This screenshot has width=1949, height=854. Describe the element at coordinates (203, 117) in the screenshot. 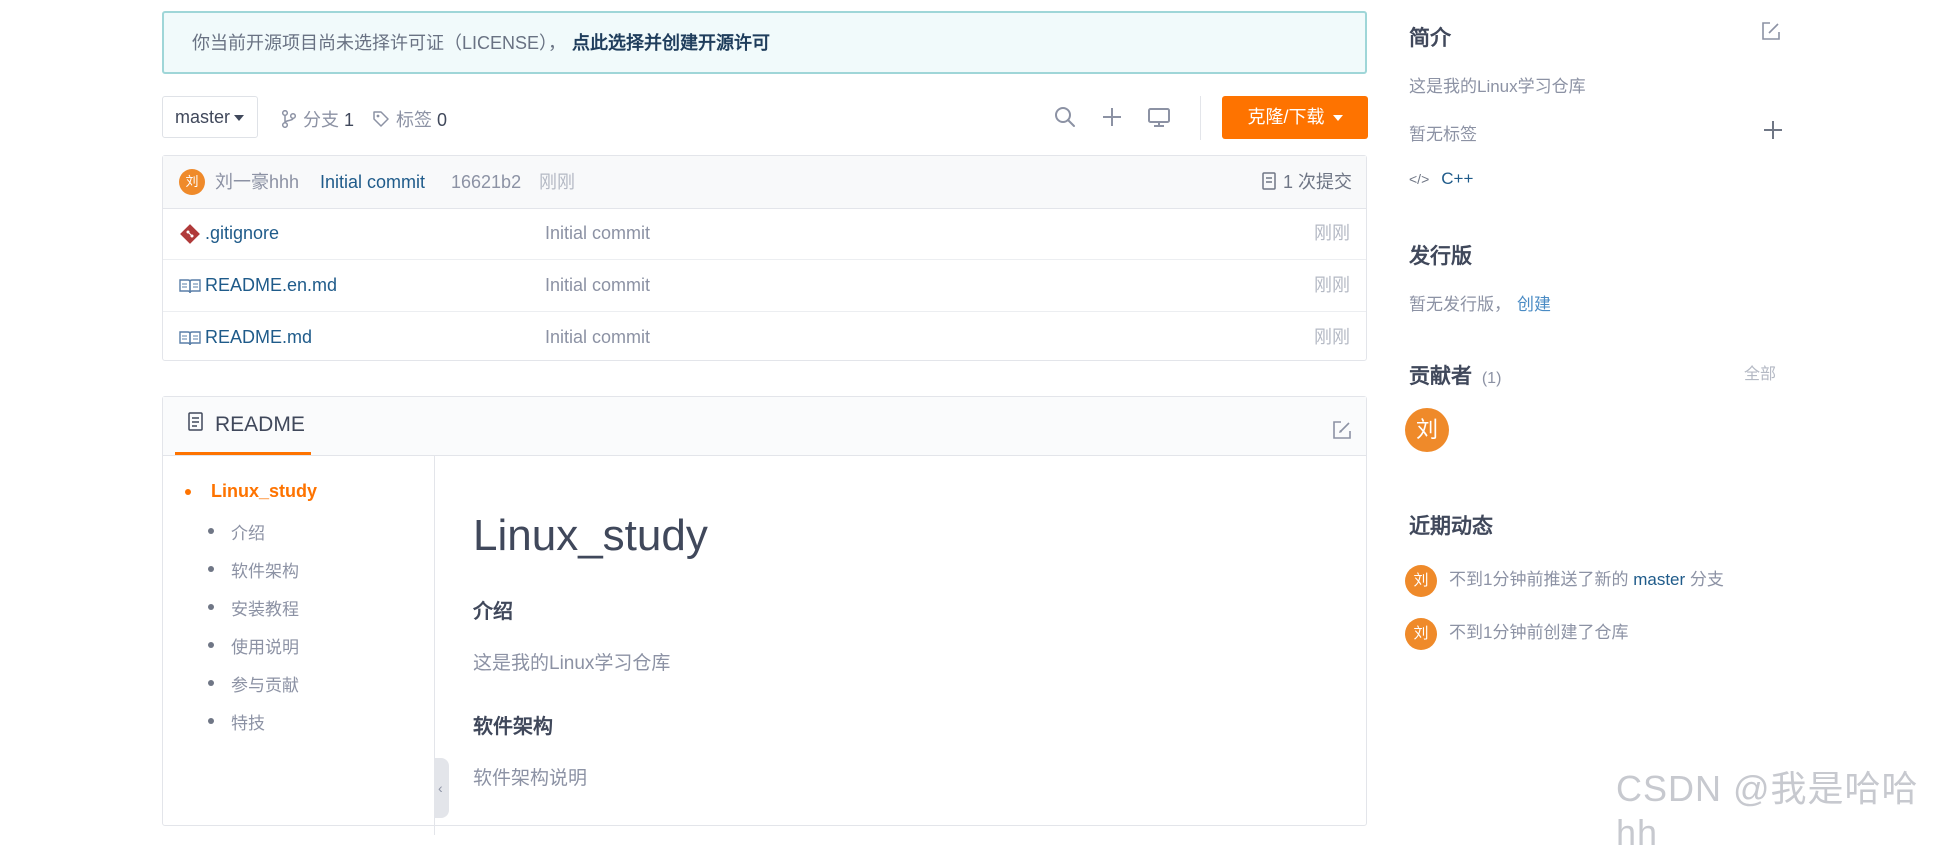

I see `branch-name: master` at that location.